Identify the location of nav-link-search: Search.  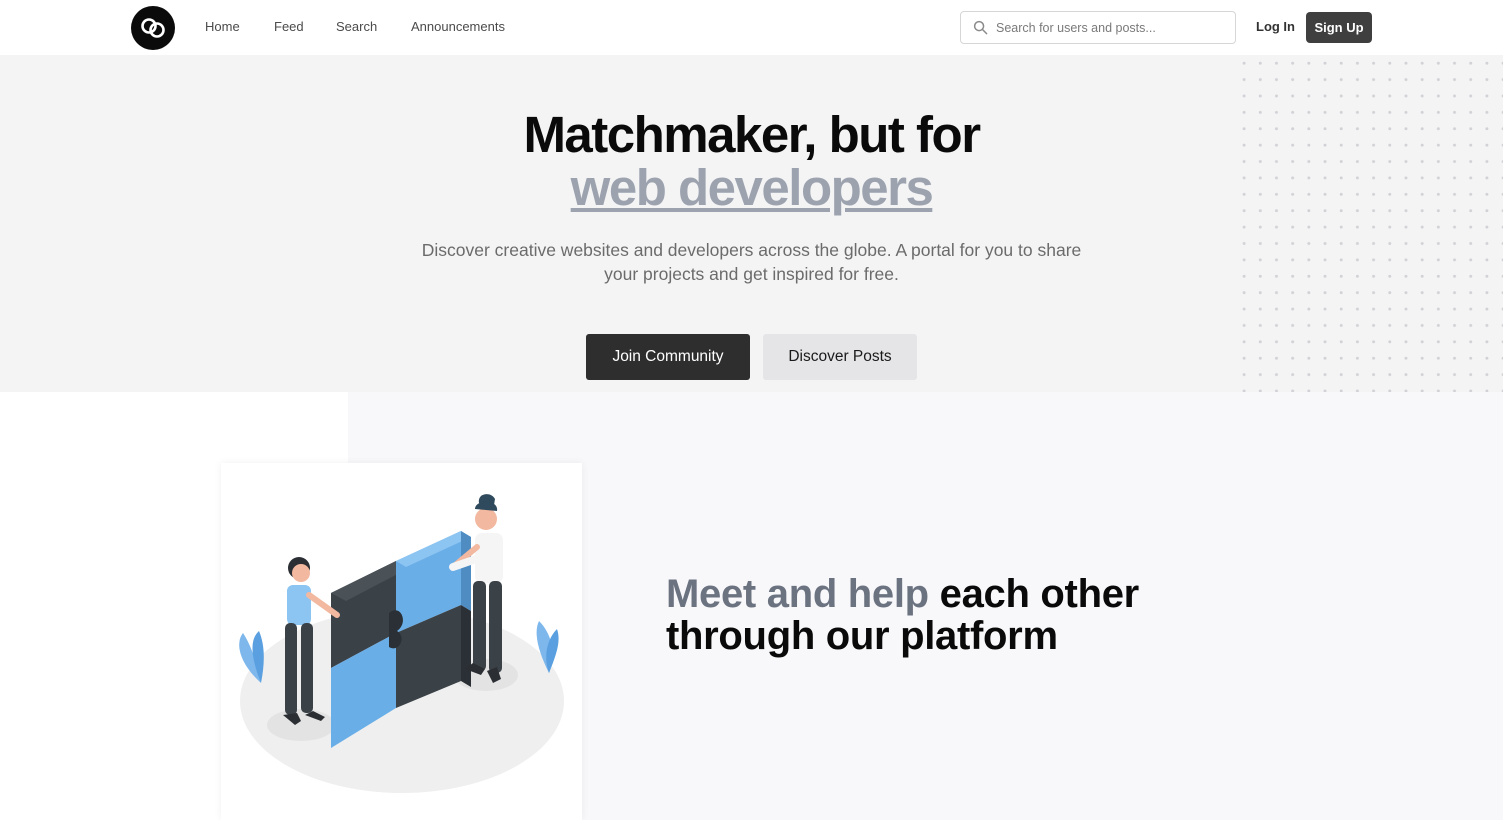
(356, 26).